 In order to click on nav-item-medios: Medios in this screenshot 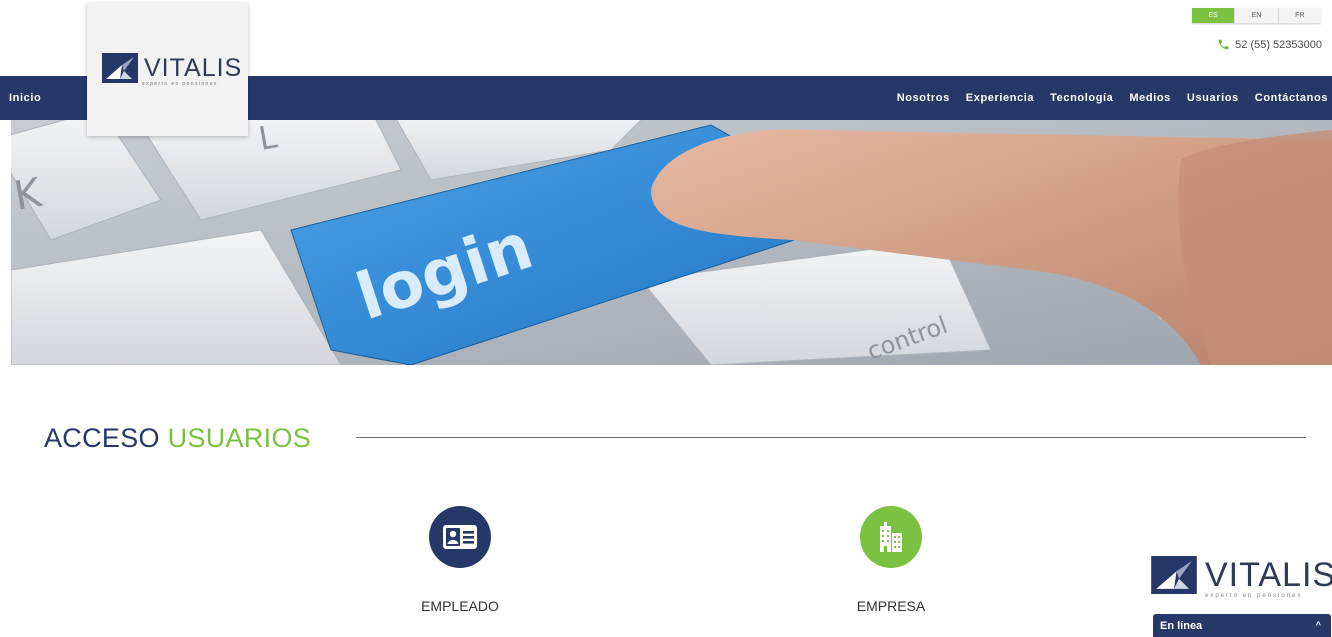, I will do `click(1150, 98)`.